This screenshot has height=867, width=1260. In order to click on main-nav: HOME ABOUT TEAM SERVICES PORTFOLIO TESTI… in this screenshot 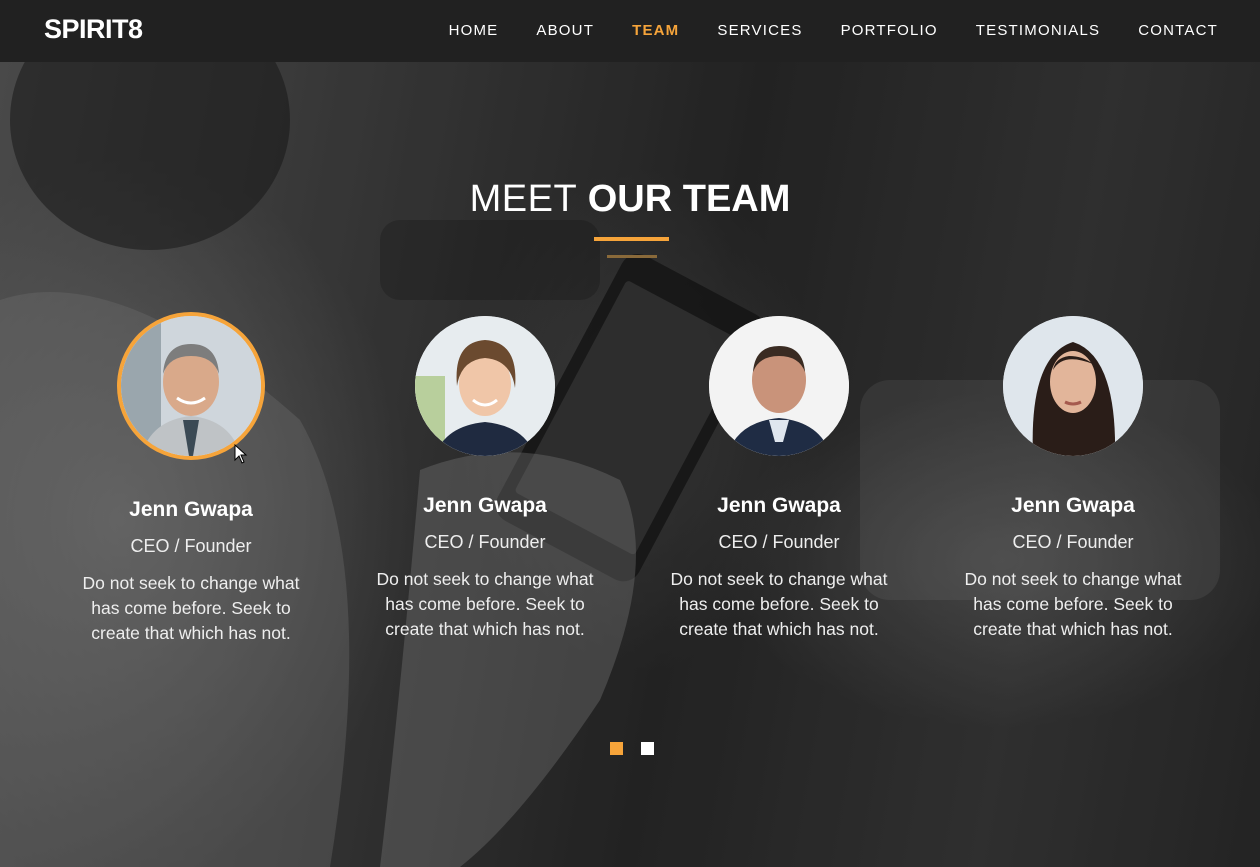, I will do `click(845, 31)`.